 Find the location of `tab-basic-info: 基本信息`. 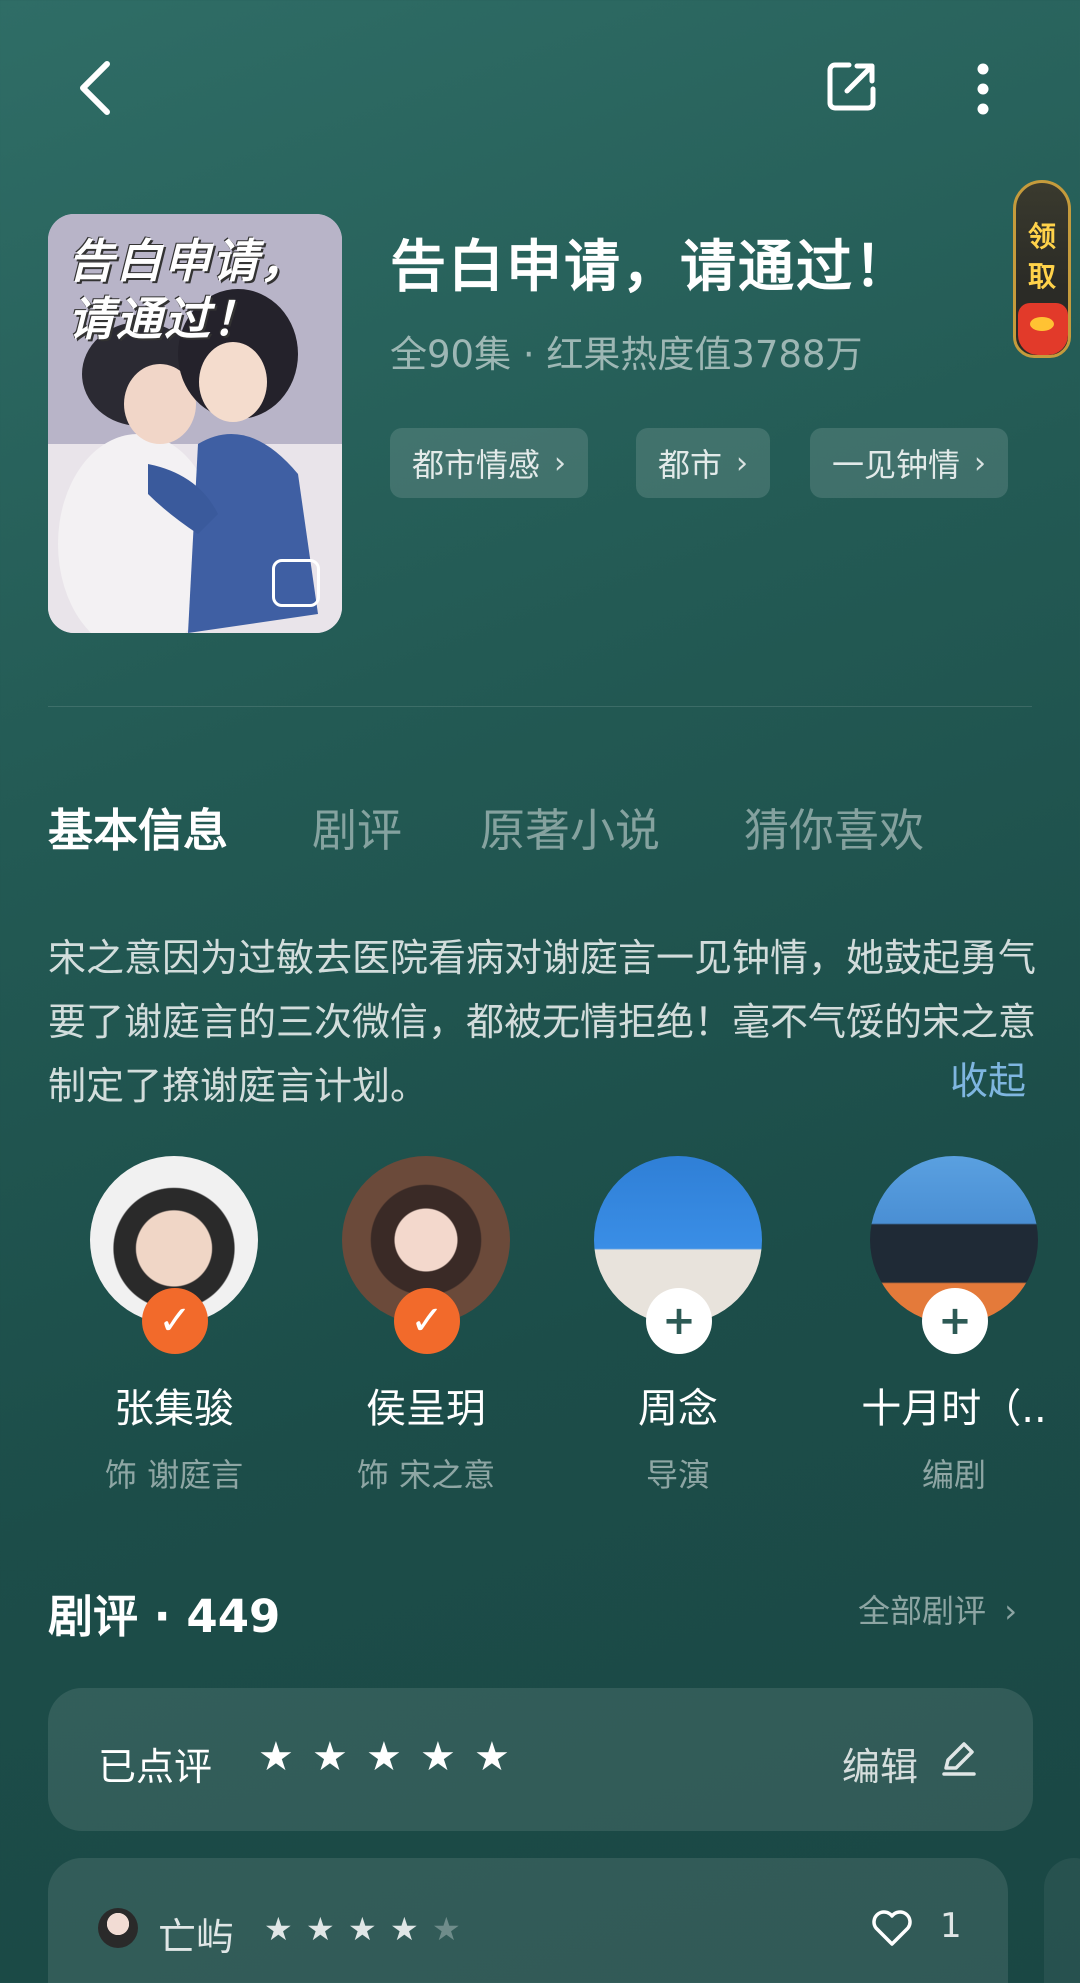

tab-basic-info: 基本信息 is located at coordinates (138, 826).